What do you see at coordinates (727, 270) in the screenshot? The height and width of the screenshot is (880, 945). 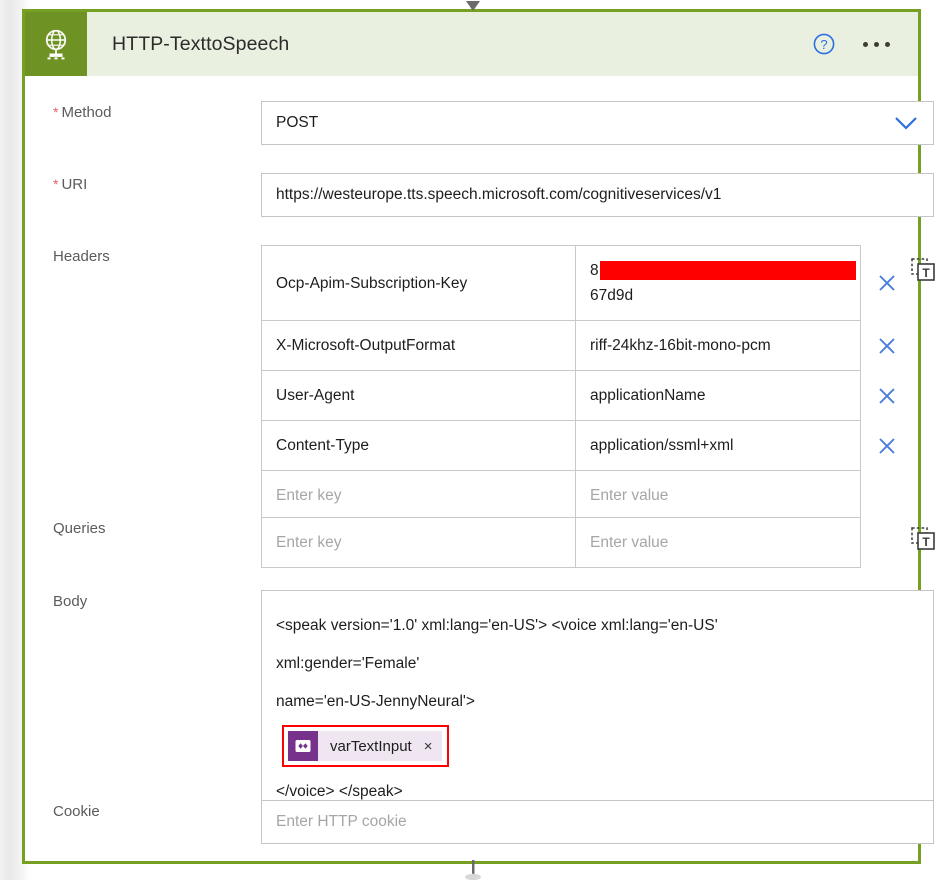 I see `redaction-bar` at bounding box center [727, 270].